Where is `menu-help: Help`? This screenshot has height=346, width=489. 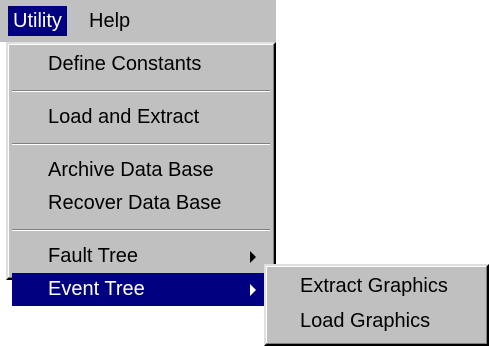 menu-help: Help is located at coordinates (109, 21).